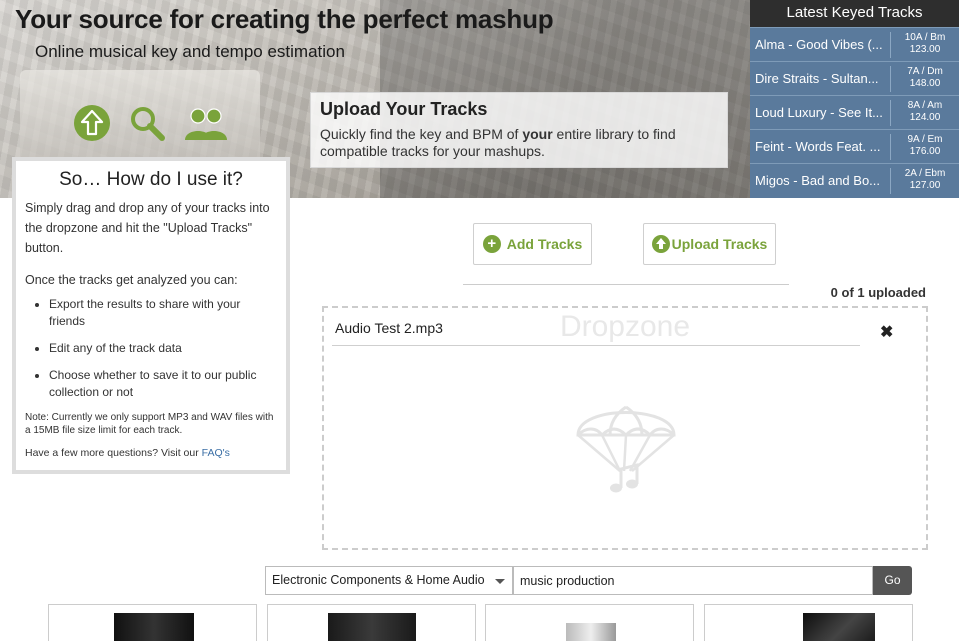 Image resolution: width=959 pixels, height=641 pixels. What do you see at coordinates (206, 123) in the screenshot?
I see `users-icon` at bounding box center [206, 123].